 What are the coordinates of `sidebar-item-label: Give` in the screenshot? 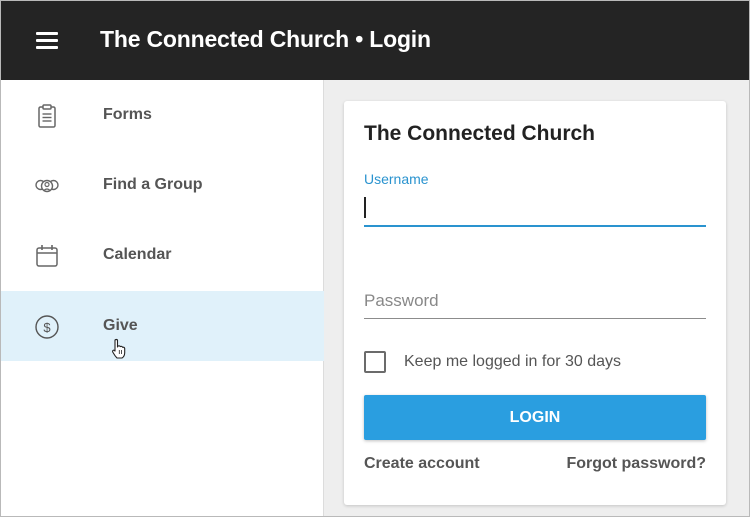 It's located at (120, 325).